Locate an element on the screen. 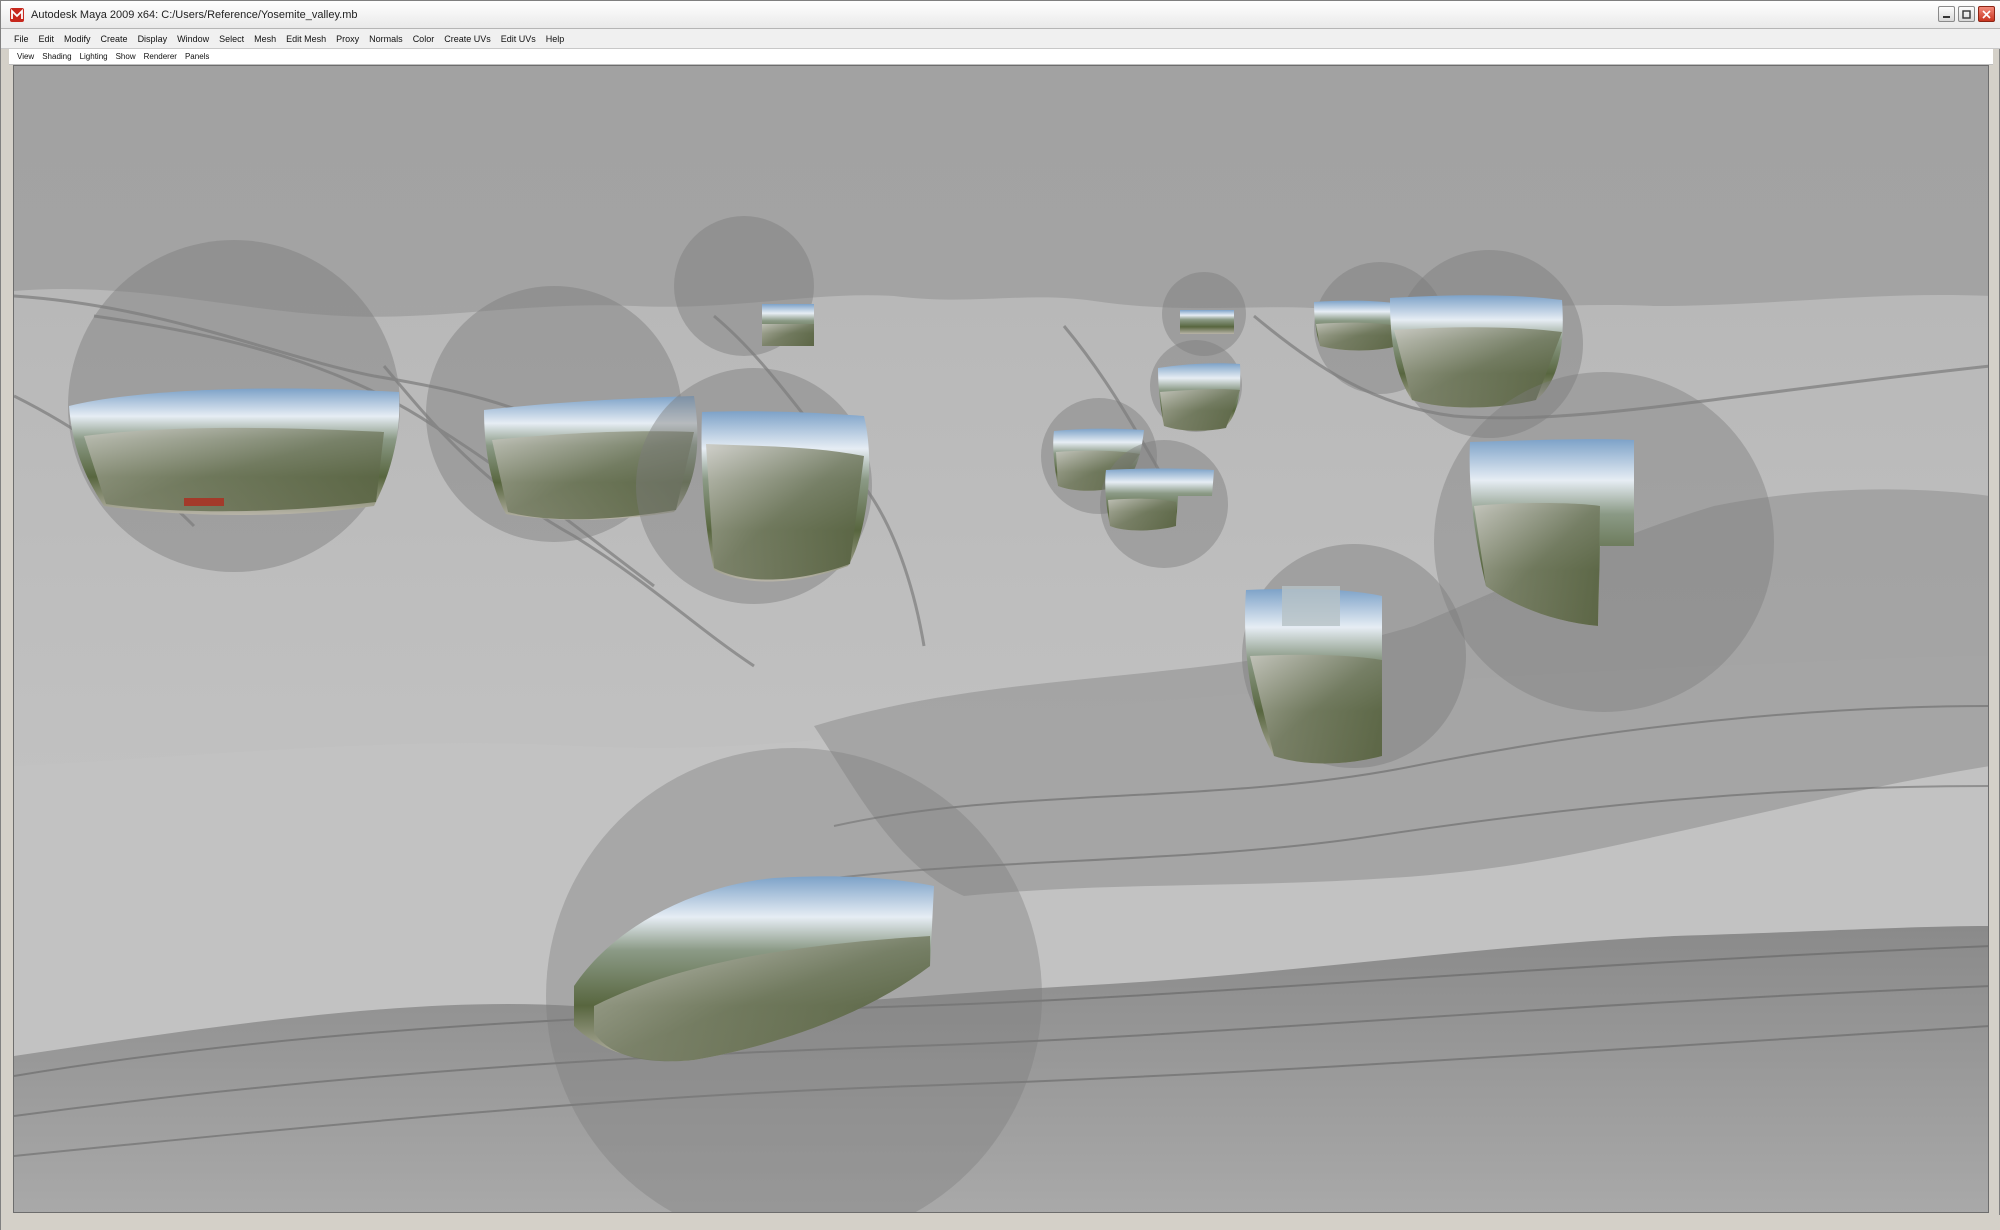  menu-window: Window is located at coordinates (193, 39).